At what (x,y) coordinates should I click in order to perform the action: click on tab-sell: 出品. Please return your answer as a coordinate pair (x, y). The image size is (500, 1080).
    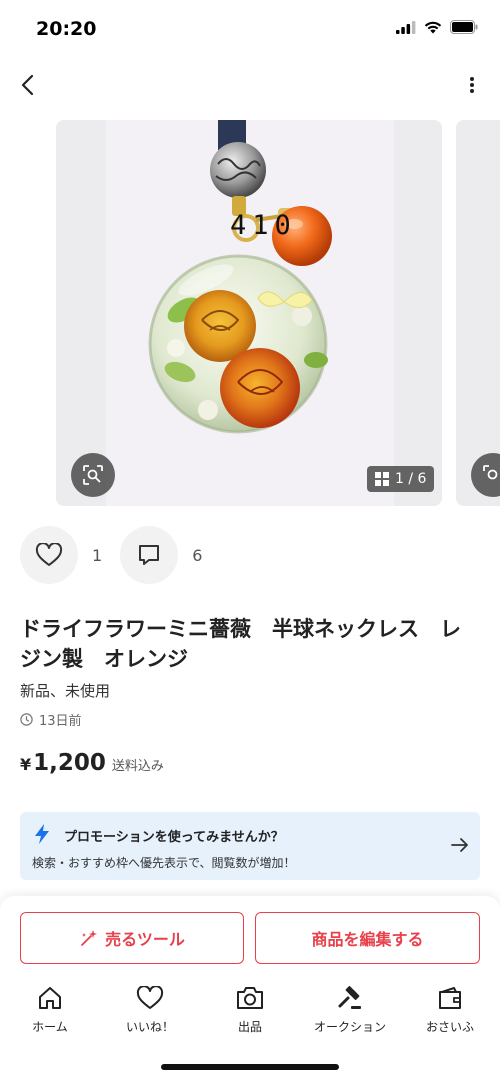
    Looking at the image, I should click on (250, 1010).